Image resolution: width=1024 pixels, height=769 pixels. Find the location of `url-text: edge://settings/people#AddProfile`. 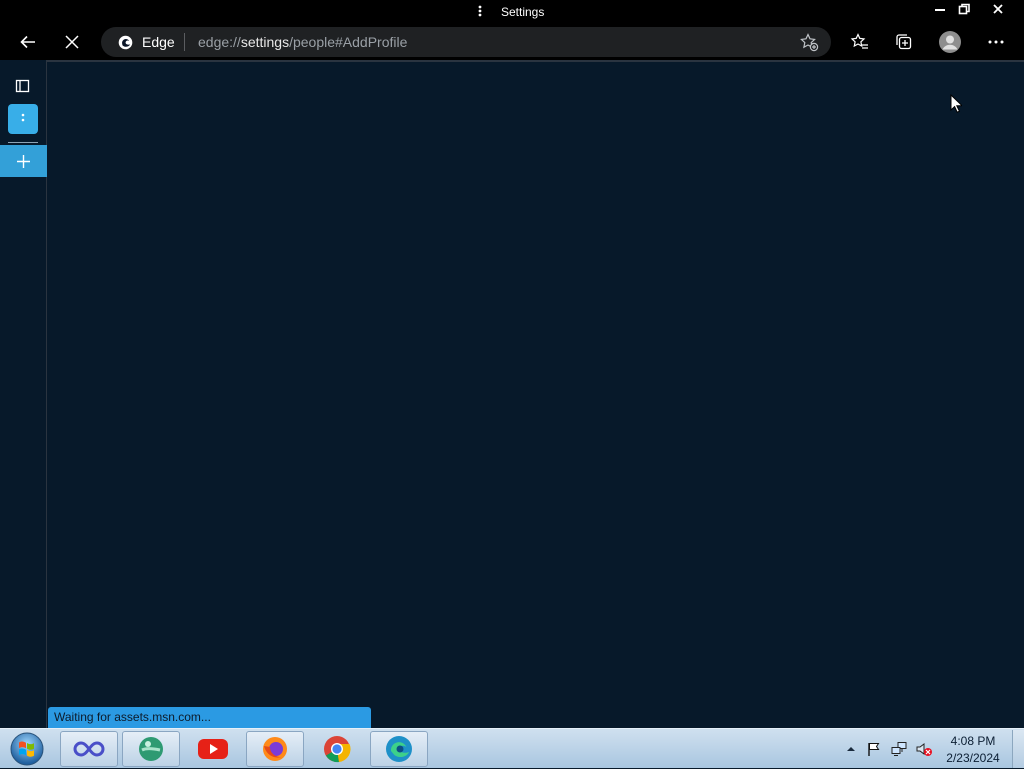

url-text: edge://settings/people#AddProfile is located at coordinates (302, 42).